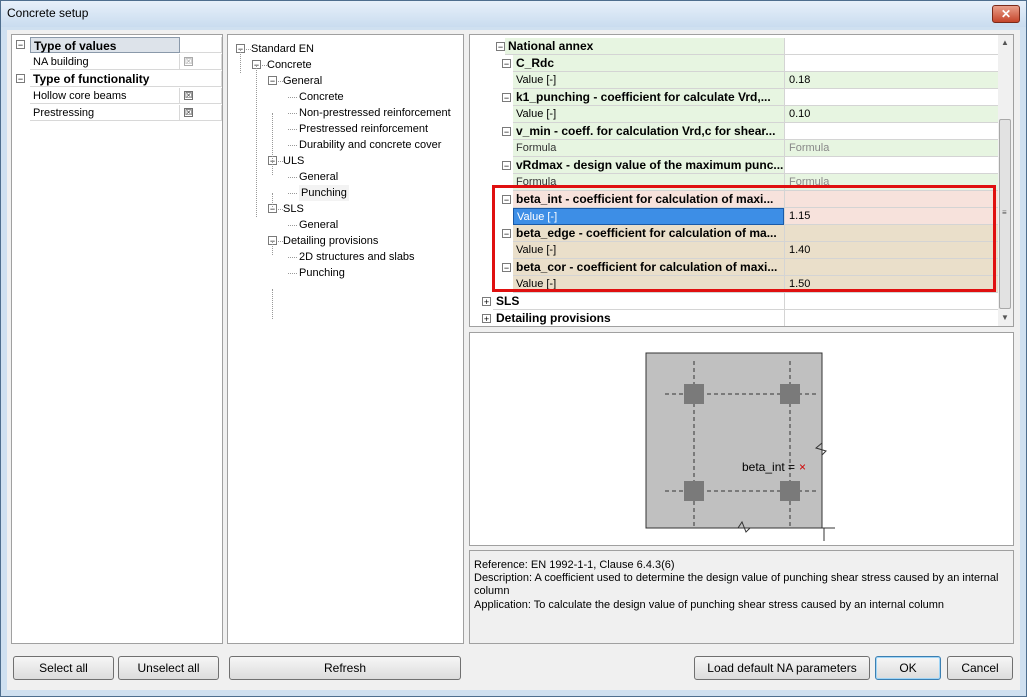 The width and height of the screenshot is (1027, 697). I want to click on selection-highlight-frame, so click(744, 238).